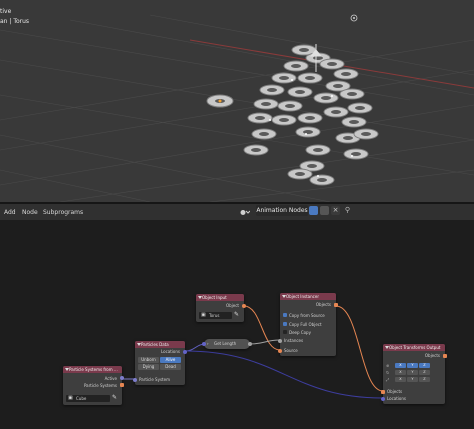  Describe the element at coordinates (412, 365) in the screenshot. I see `loc-y-toggle: Y` at that location.